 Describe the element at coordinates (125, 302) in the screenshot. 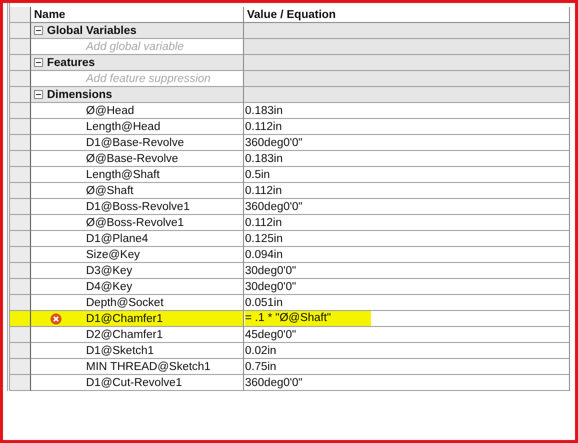

I see `dimension-name: Depth@Socket` at that location.